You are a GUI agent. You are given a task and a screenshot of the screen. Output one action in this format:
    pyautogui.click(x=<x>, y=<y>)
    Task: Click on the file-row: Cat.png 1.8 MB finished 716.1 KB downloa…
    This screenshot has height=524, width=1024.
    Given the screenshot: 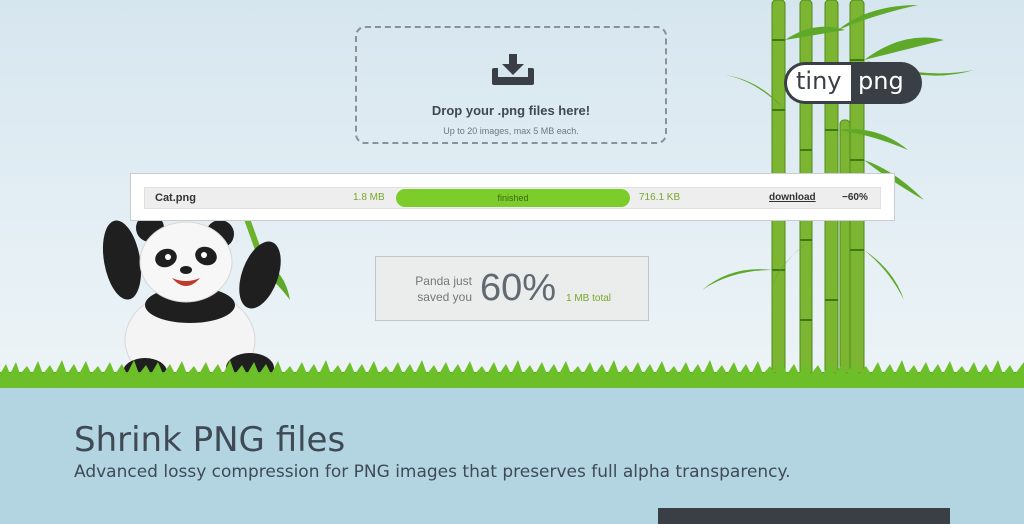 What is the action you would take?
    pyautogui.click(x=512, y=198)
    